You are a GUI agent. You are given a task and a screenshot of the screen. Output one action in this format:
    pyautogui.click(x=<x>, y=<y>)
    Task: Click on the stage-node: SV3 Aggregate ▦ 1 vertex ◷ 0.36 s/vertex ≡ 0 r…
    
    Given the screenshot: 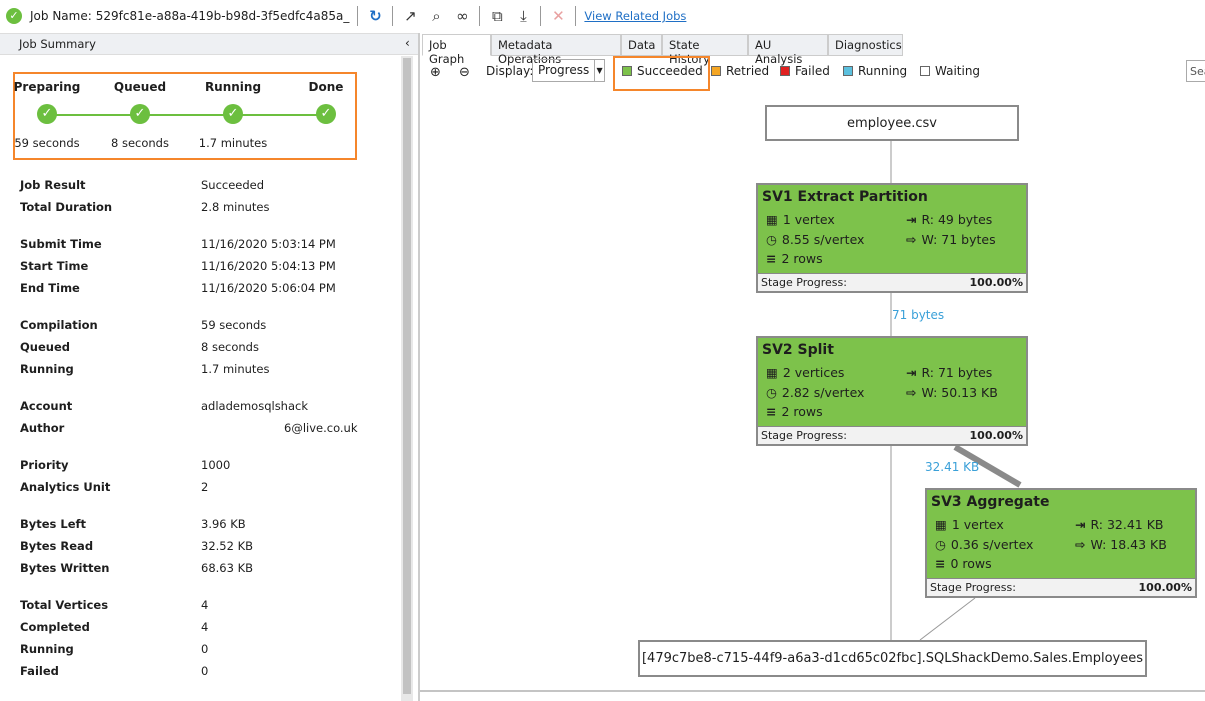 What is the action you would take?
    pyautogui.click(x=1061, y=543)
    